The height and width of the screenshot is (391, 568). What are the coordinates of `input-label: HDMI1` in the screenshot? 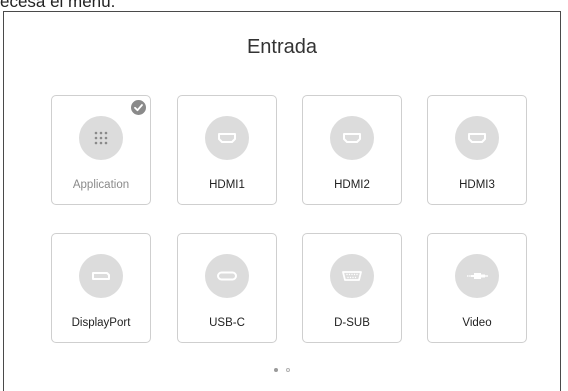 It's located at (227, 185).